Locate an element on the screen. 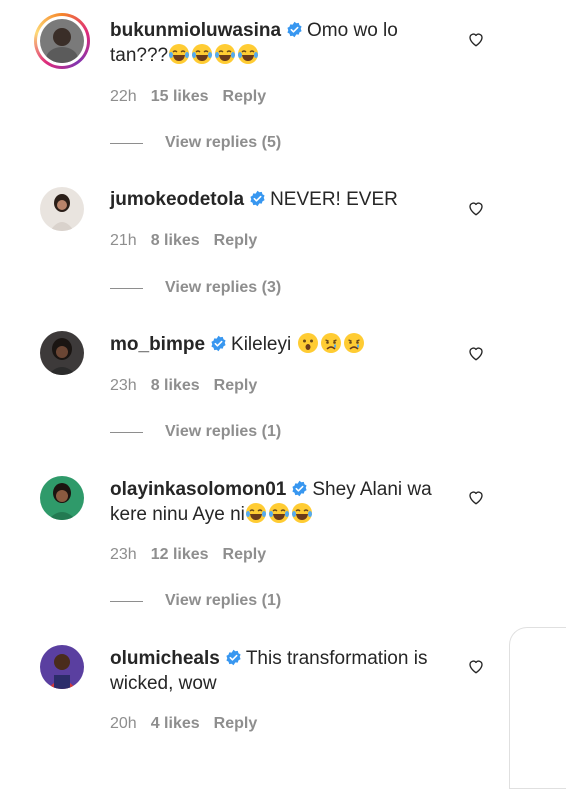 Image resolution: width=566 pixels, height=789 pixels. comment-meta: 22h 15 likes Reply is located at coordinates (195, 97).